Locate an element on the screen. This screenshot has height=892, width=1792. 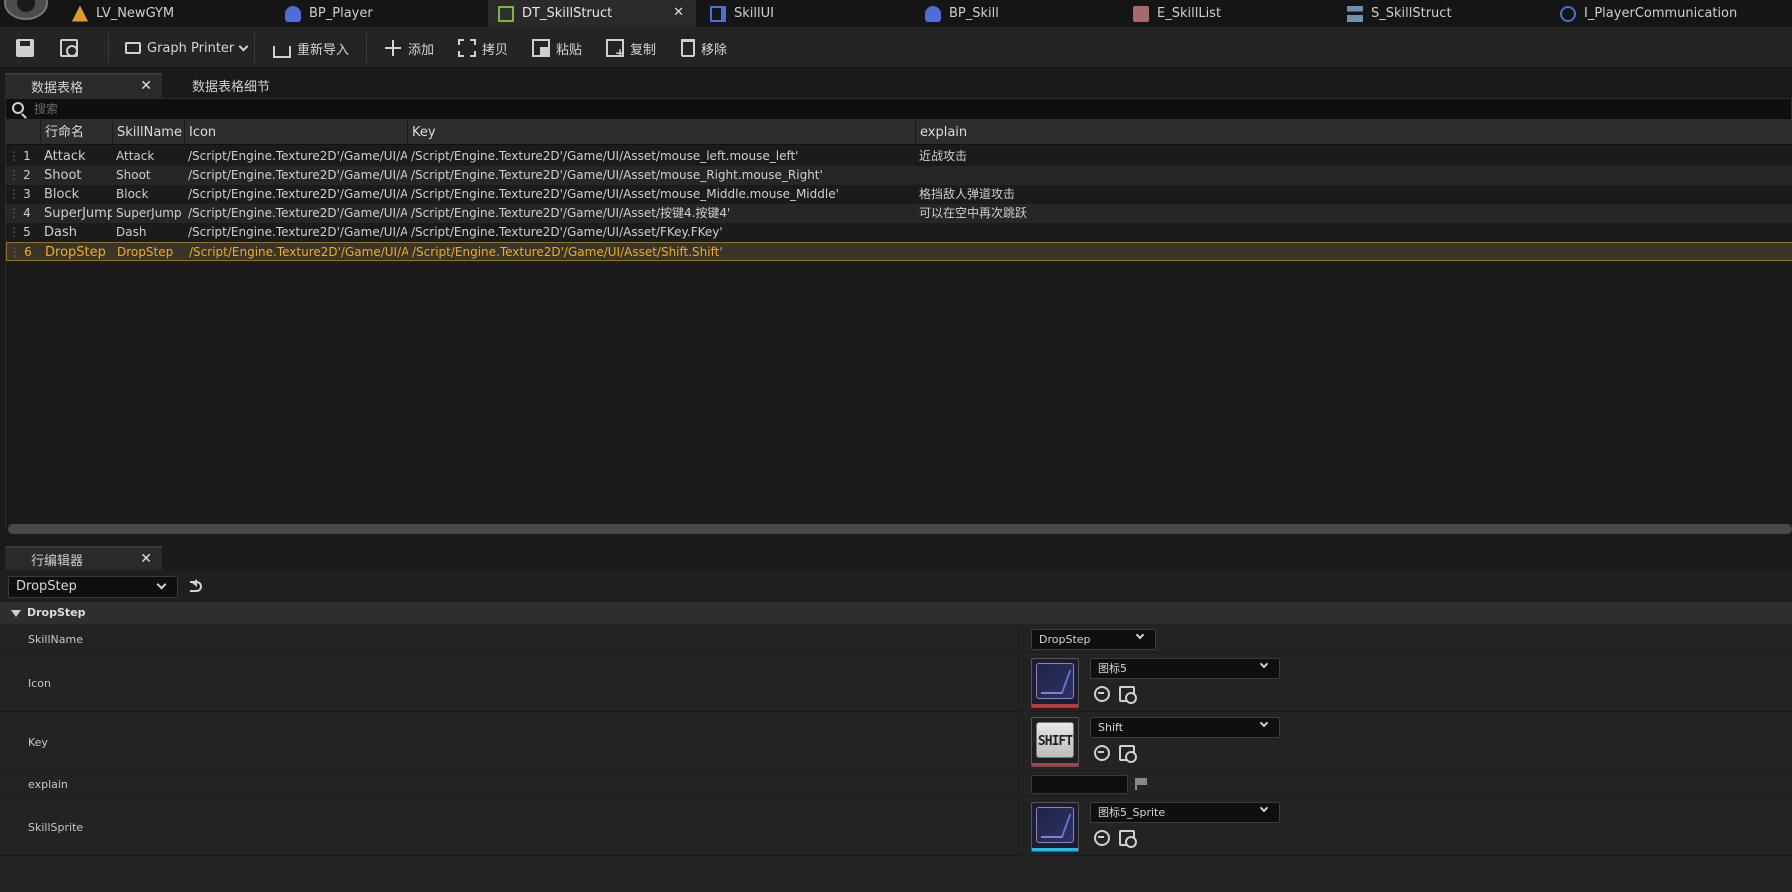
category-header: DropStep is located at coordinates (896, 613).